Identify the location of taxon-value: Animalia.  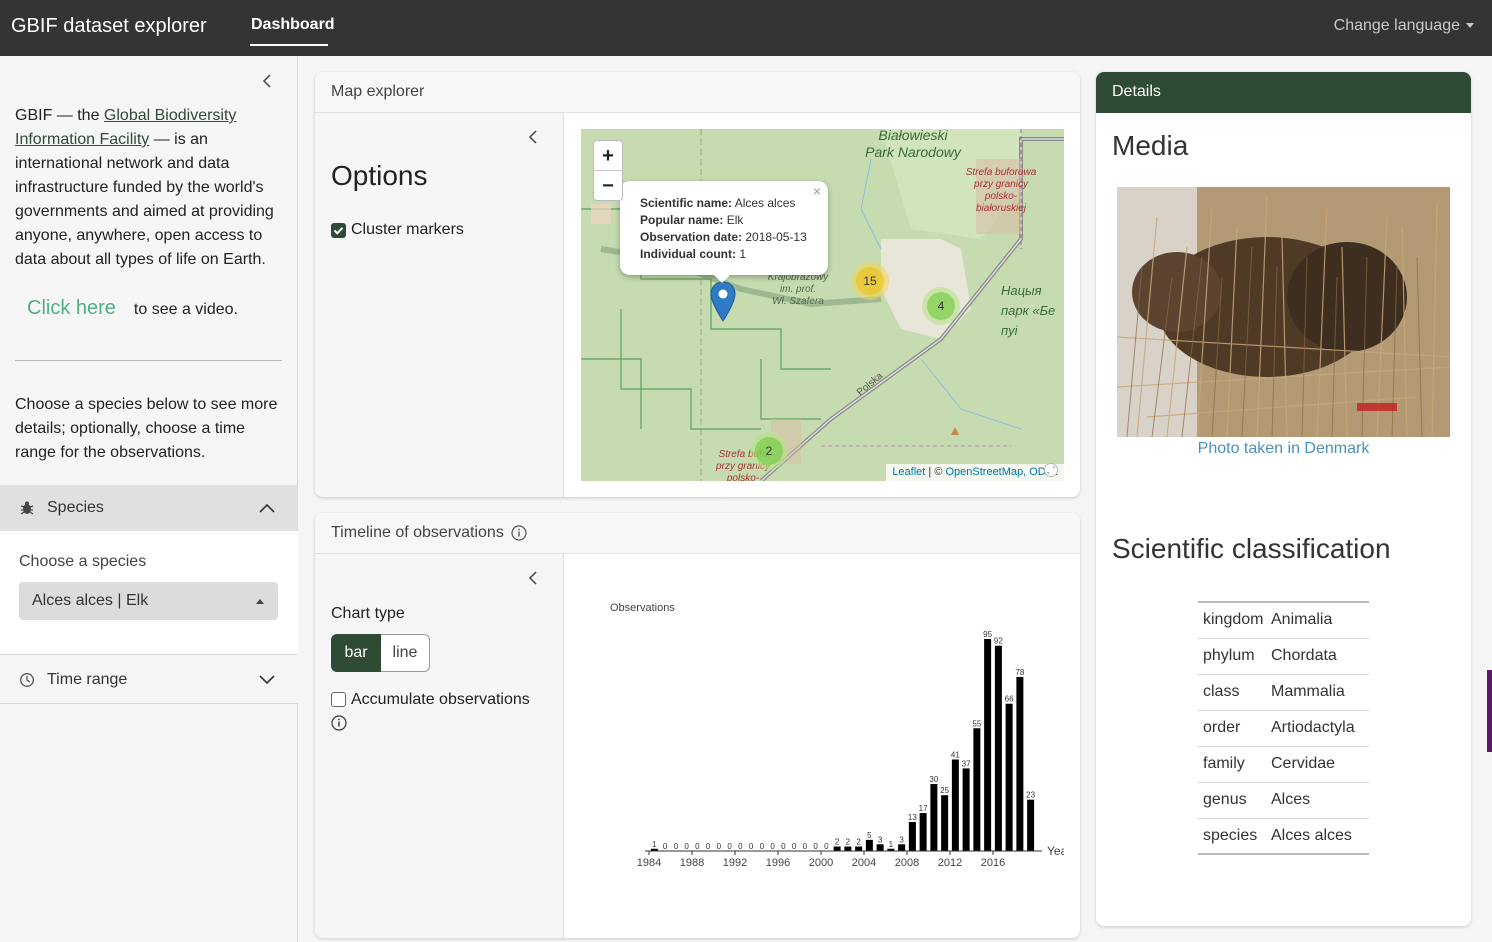
(1302, 620).